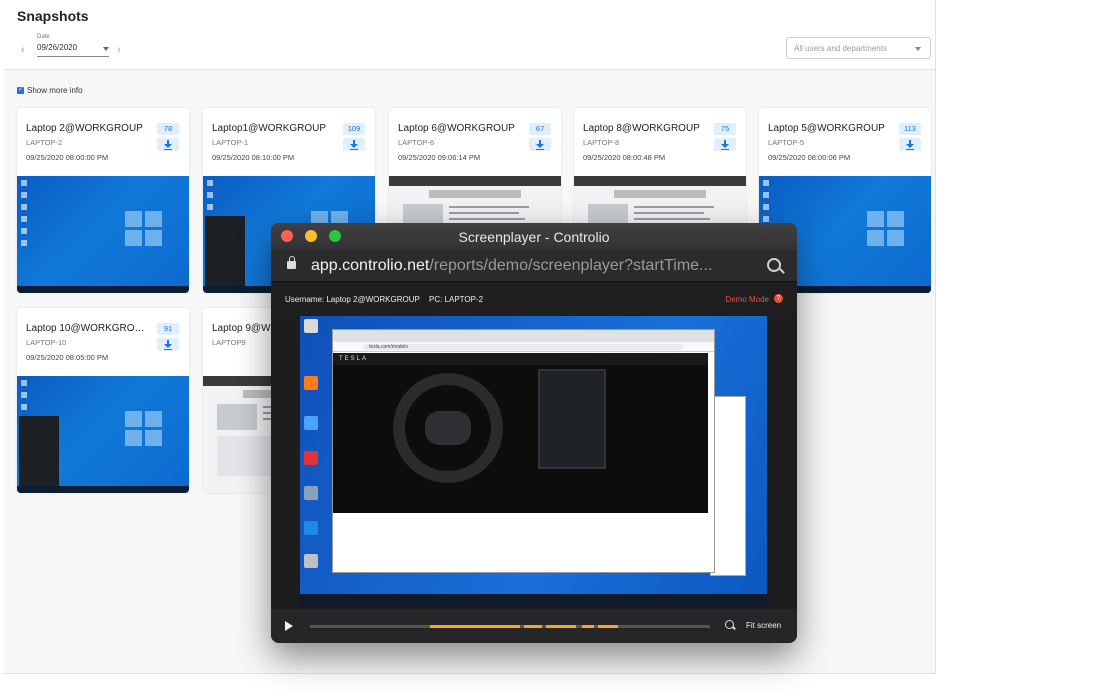 This screenshot has height=692, width=1100. Describe the element at coordinates (459, 128) in the screenshot. I see `snapshot-user-name: Laptop 6@WORKGROUP` at that location.